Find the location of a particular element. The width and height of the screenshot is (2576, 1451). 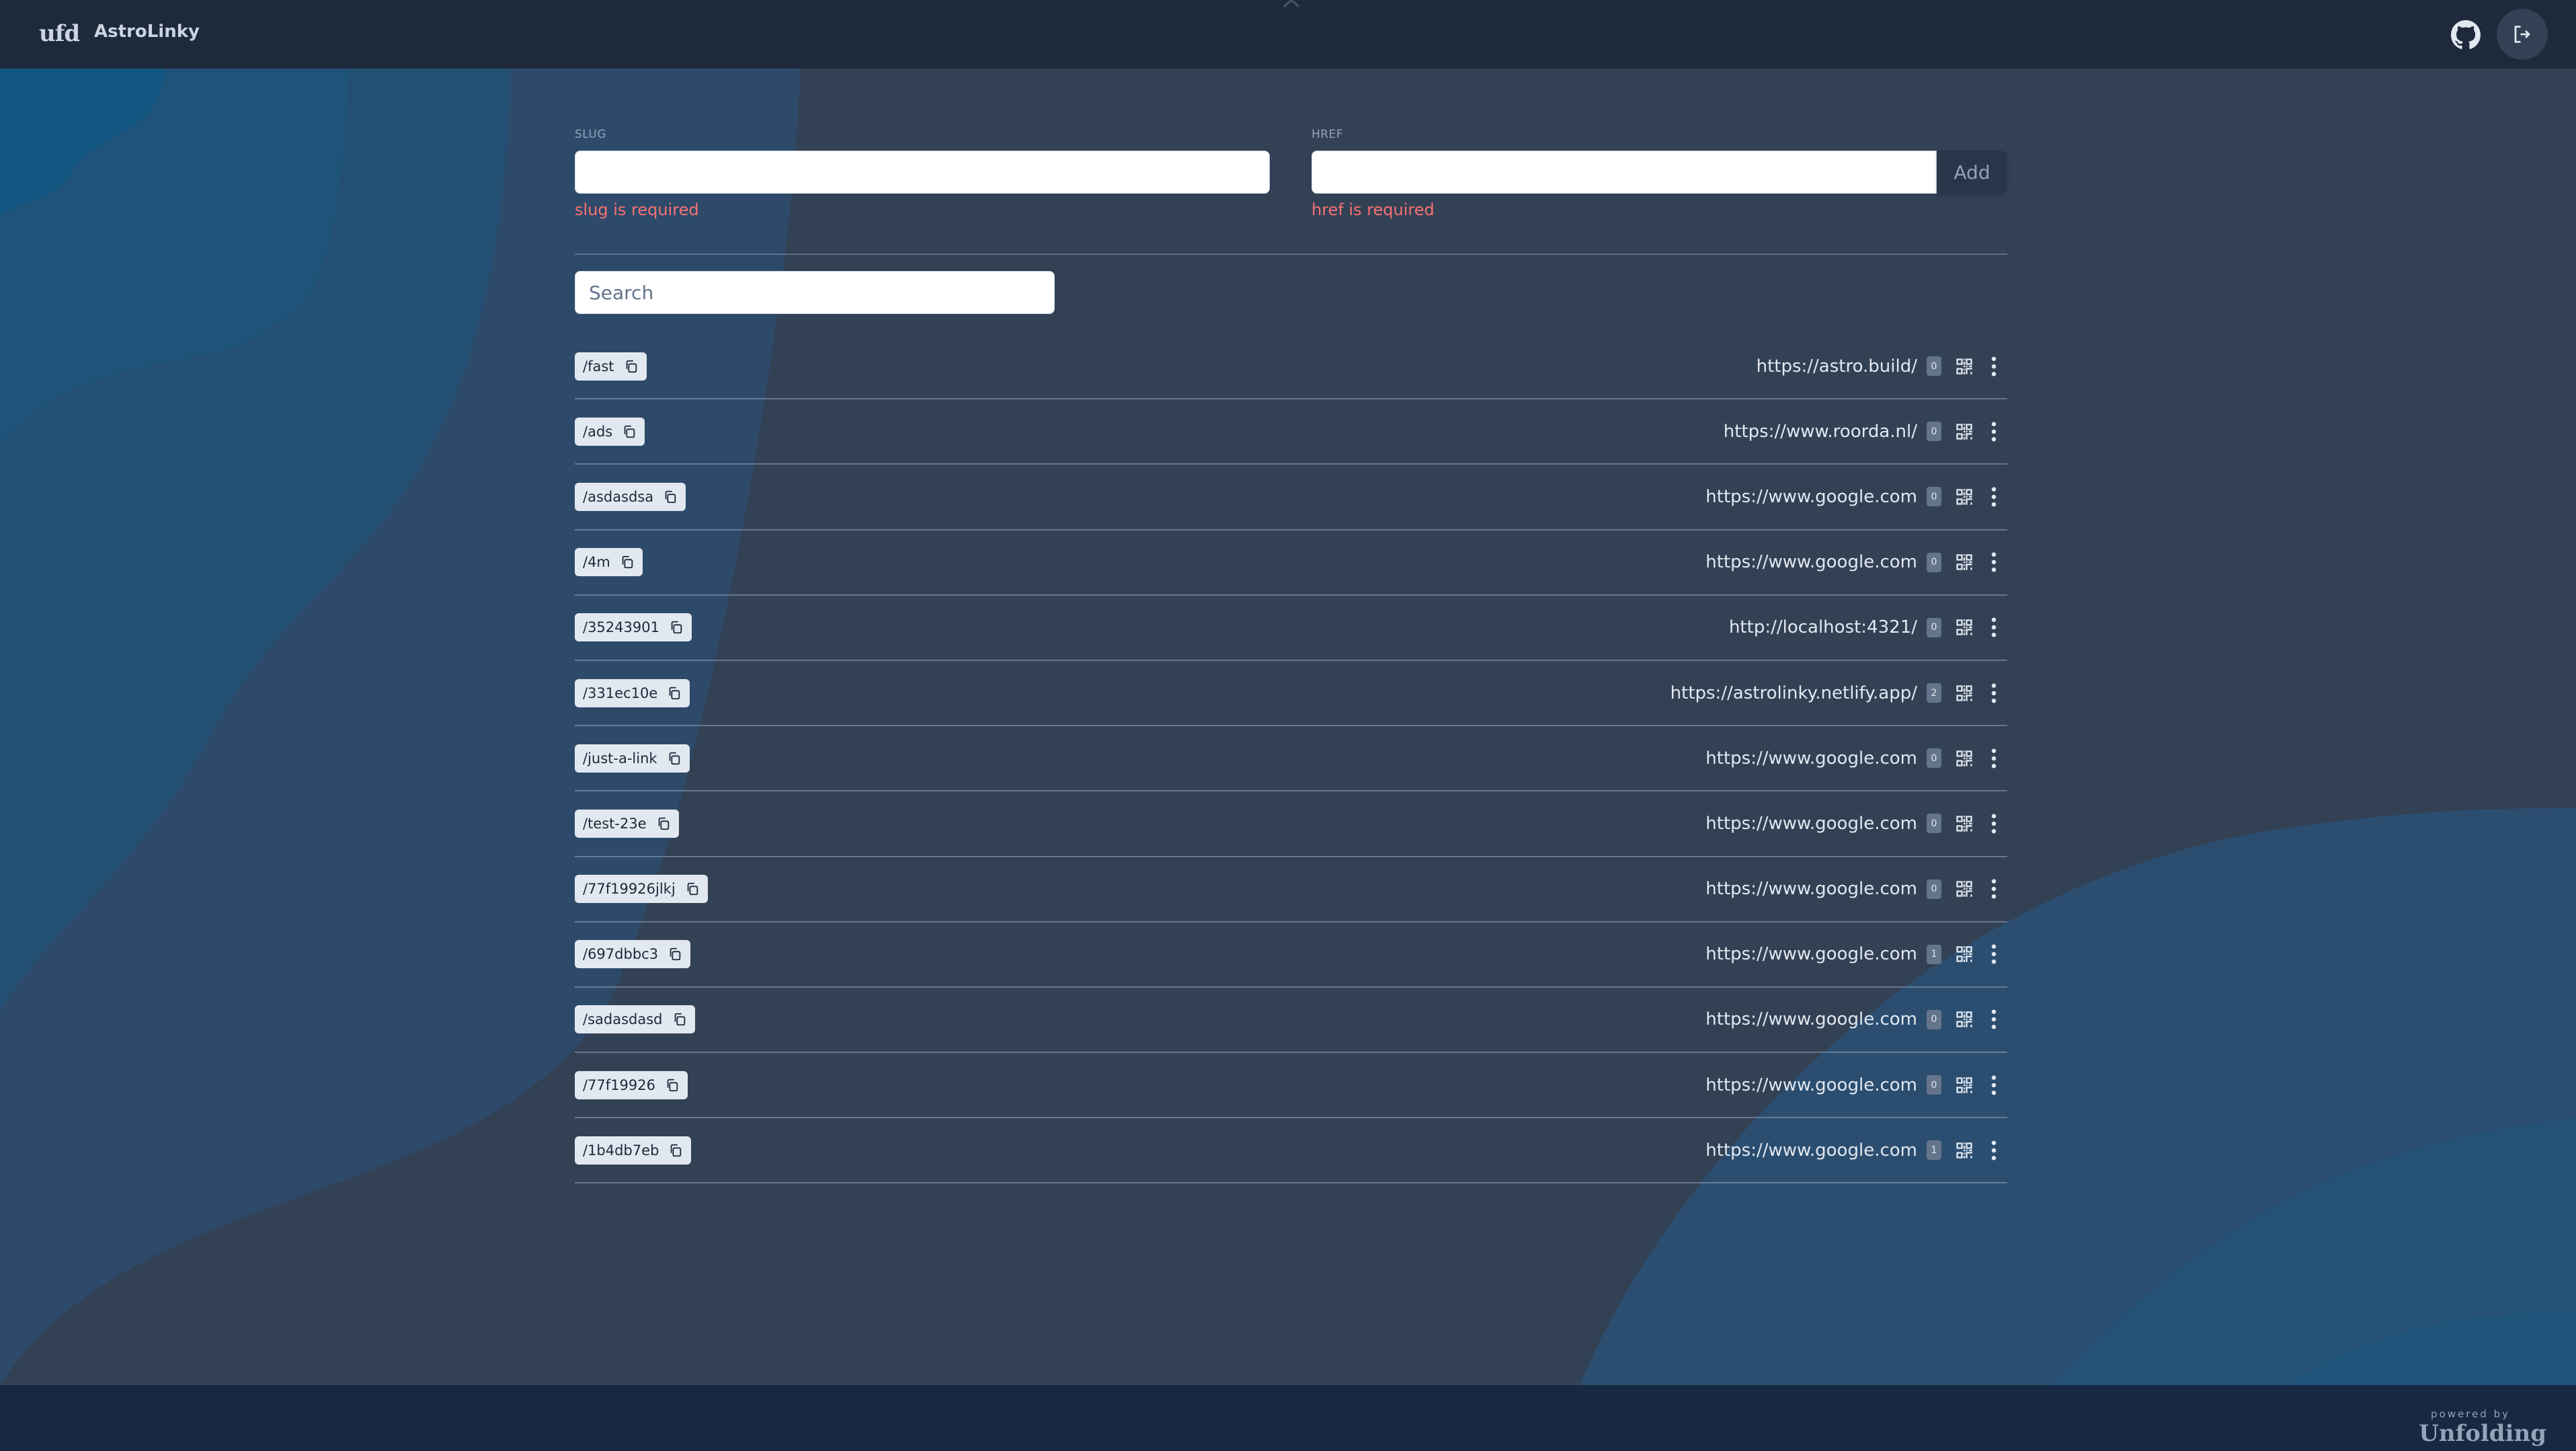

form-divider is located at coordinates (1291, 254).